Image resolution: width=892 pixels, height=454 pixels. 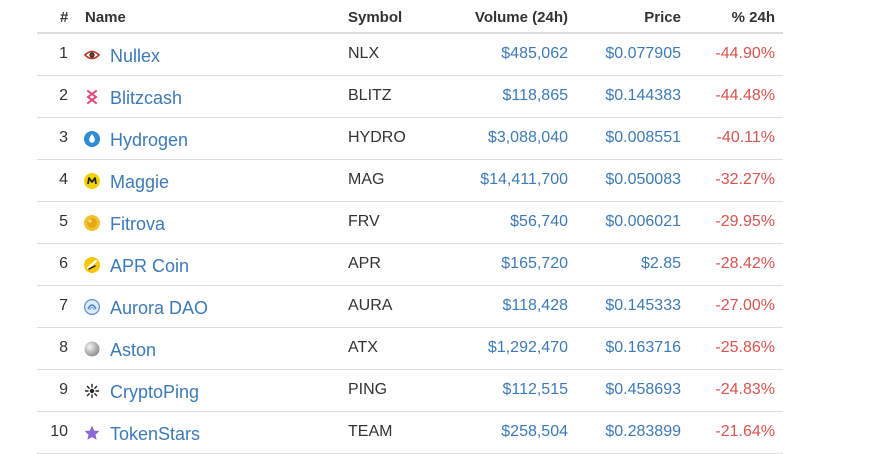 I want to click on coin-name-link: Blitzcash, so click(x=146, y=98).